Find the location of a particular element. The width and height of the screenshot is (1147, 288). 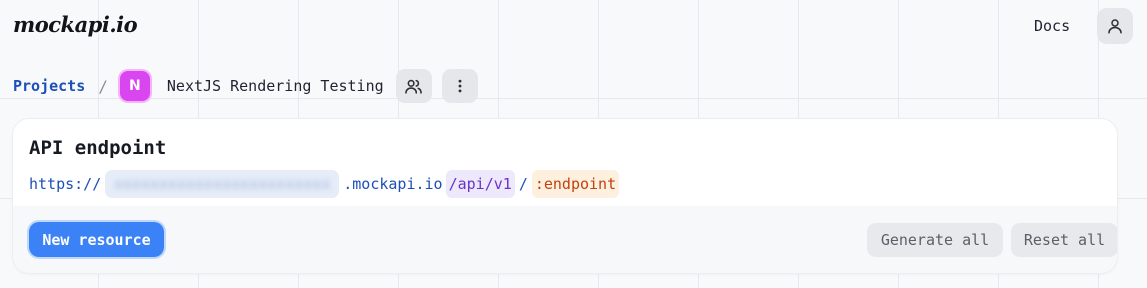

more-vertical-icon is located at coordinates (460, 86).